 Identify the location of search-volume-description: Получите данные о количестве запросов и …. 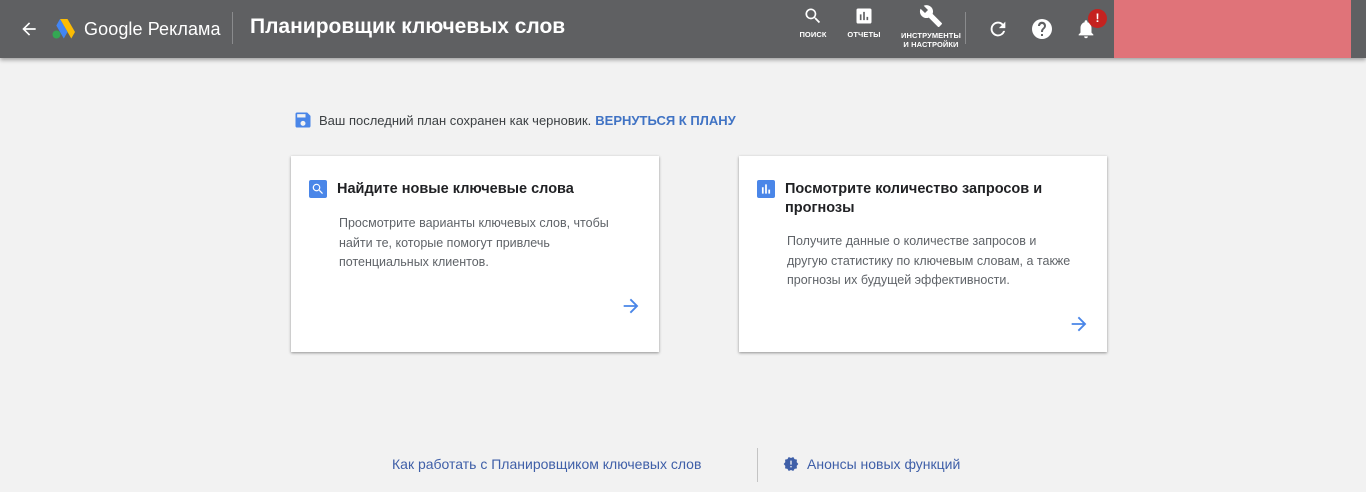
(942, 261).